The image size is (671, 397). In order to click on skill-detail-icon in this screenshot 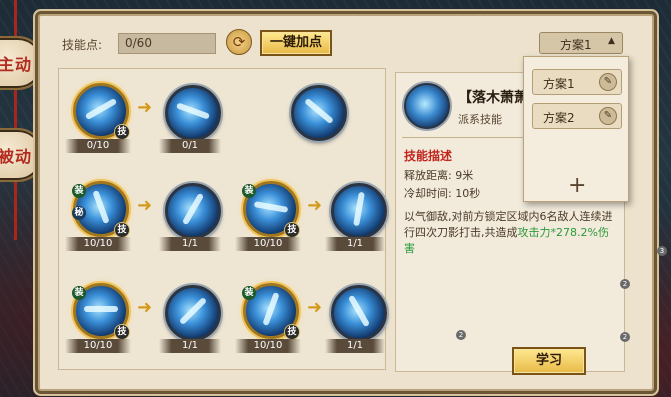, I will do `click(427, 106)`.